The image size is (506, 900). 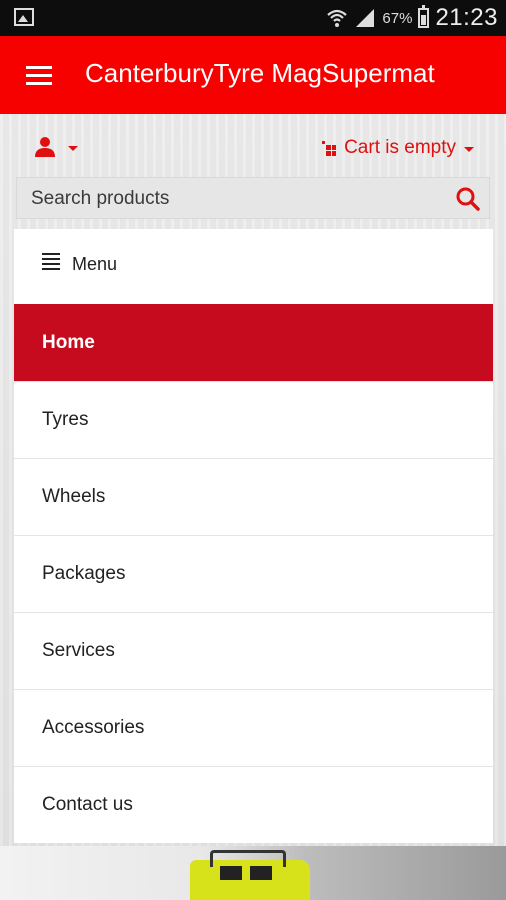 What do you see at coordinates (260, 73) in the screenshot?
I see `app-title: CanterburyTyre MagSupermat` at bounding box center [260, 73].